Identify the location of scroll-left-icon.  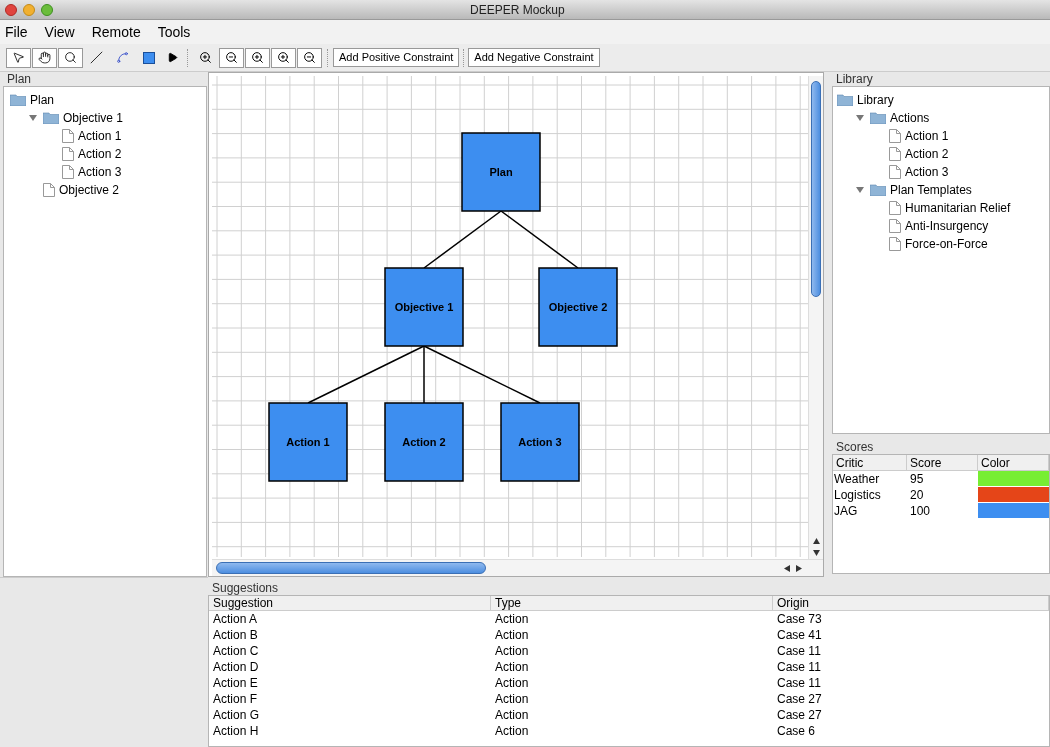
(787, 568).